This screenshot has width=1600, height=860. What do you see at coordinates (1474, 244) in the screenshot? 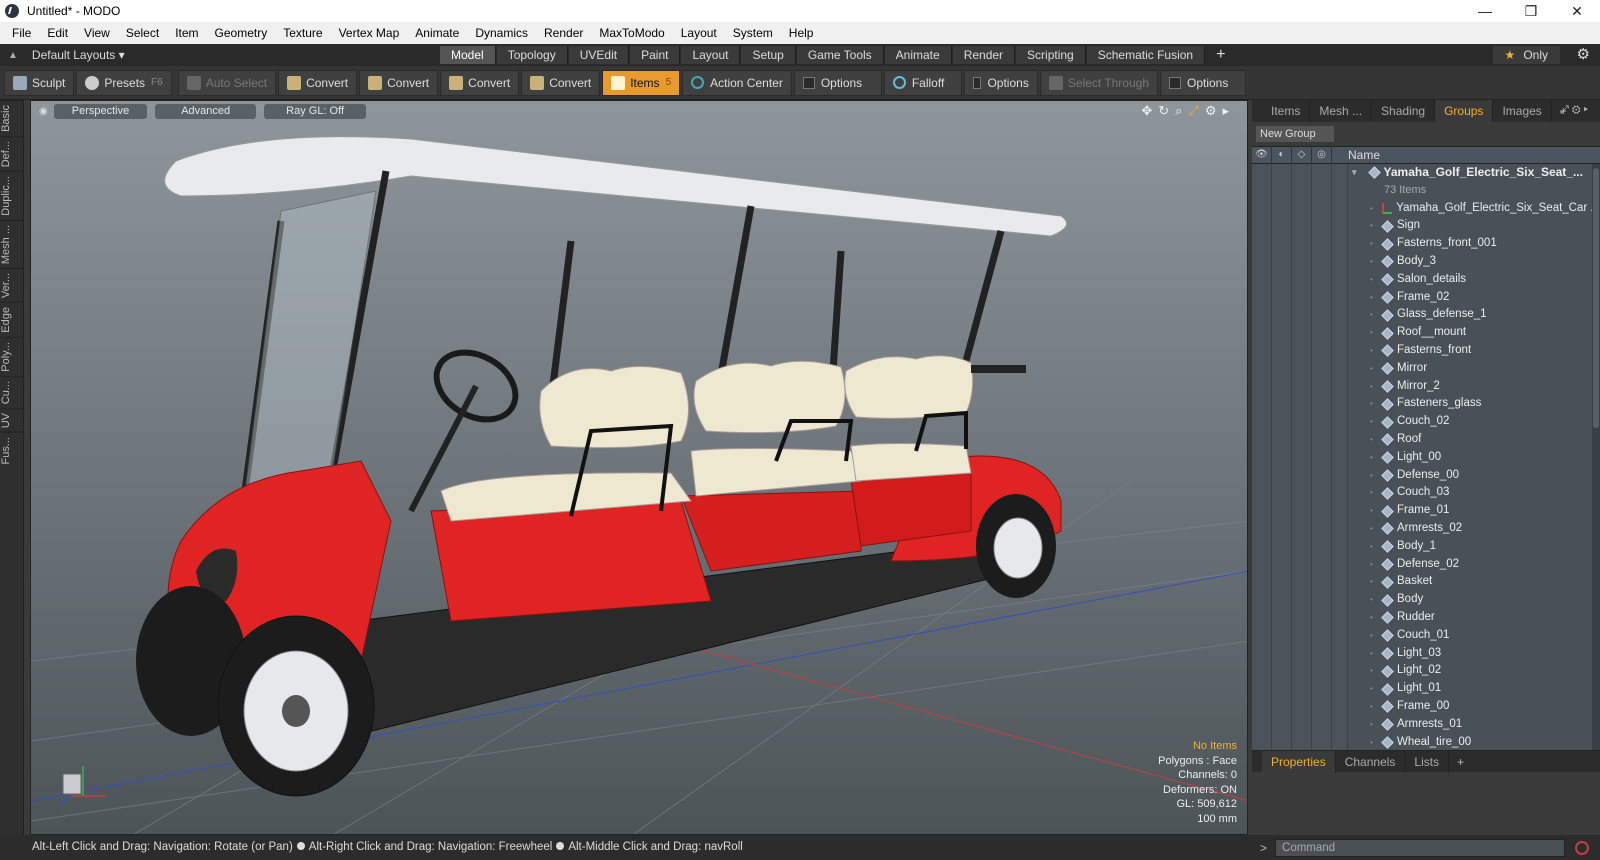
I see `list-item: • Fasterns_front_001` at bounding box center [1474, 244].